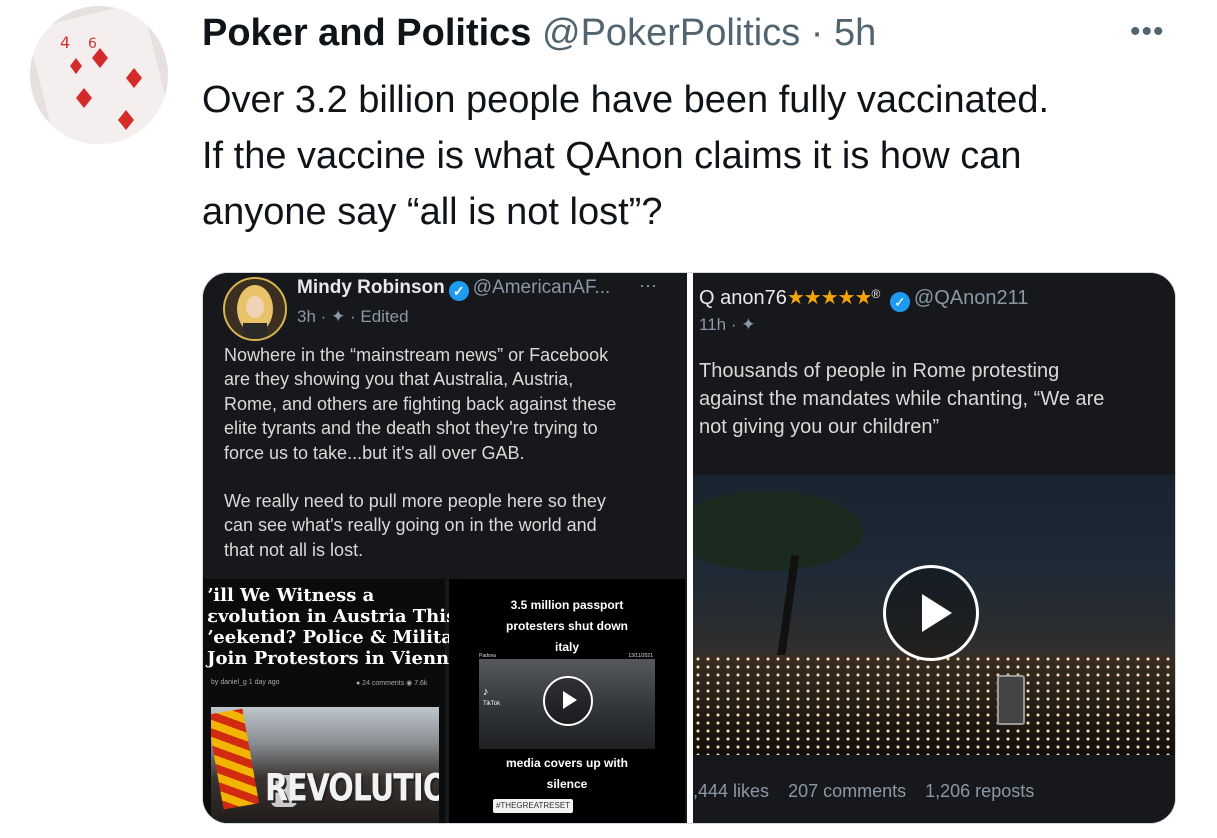 The height and width of the screenshot is (838, 1217). What do you see at coordinates (366, 33) in the screenshot?
I see `author-name: Poker and Politics` at bounding box center [366, 33].